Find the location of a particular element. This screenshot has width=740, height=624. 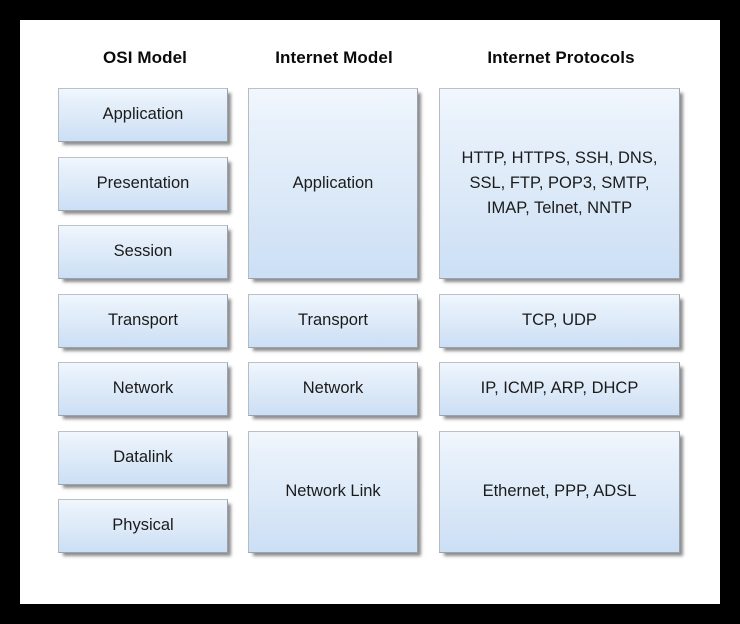

layer-box-internet-model-2: Network is located at coordinates (333, 389).